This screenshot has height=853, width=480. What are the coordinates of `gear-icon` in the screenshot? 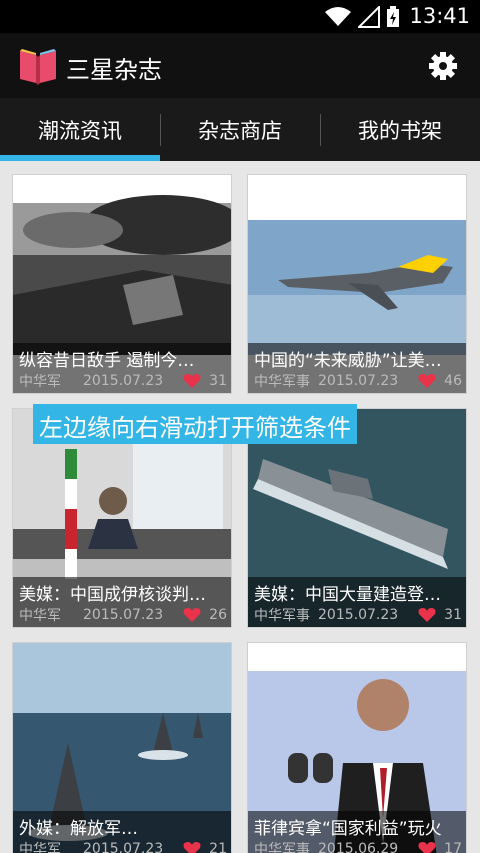 It's located at (443, 66).